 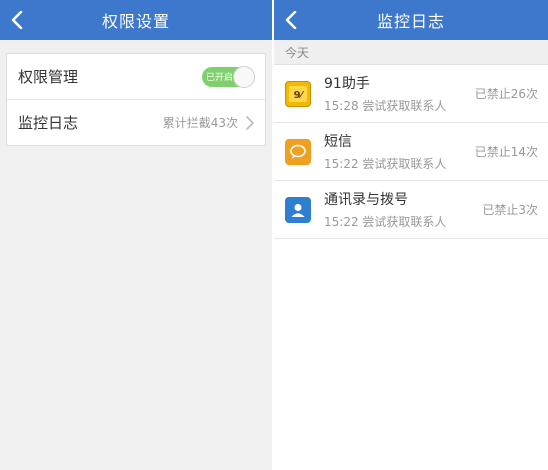 I want to click on permission-management-row: 权限管理 已开启, so click(x=136, y=76).